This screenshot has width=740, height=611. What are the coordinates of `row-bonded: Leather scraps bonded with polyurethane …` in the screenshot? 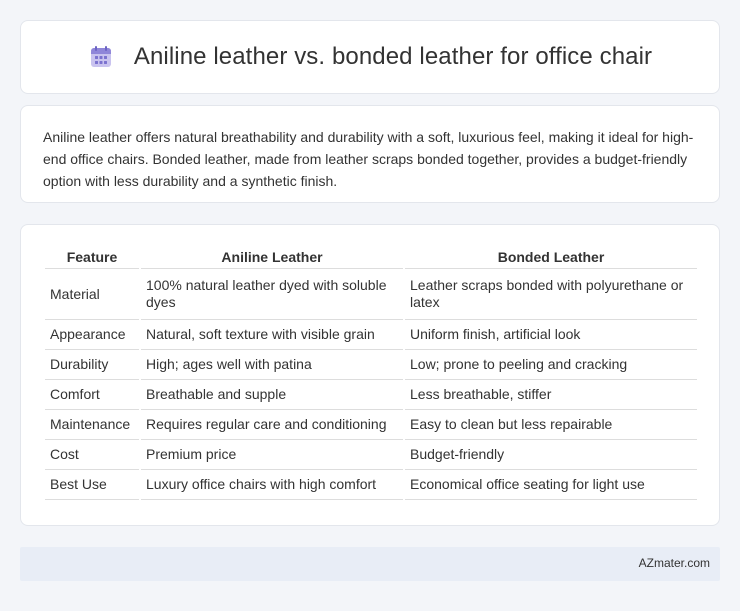 It's located at (551, 294).